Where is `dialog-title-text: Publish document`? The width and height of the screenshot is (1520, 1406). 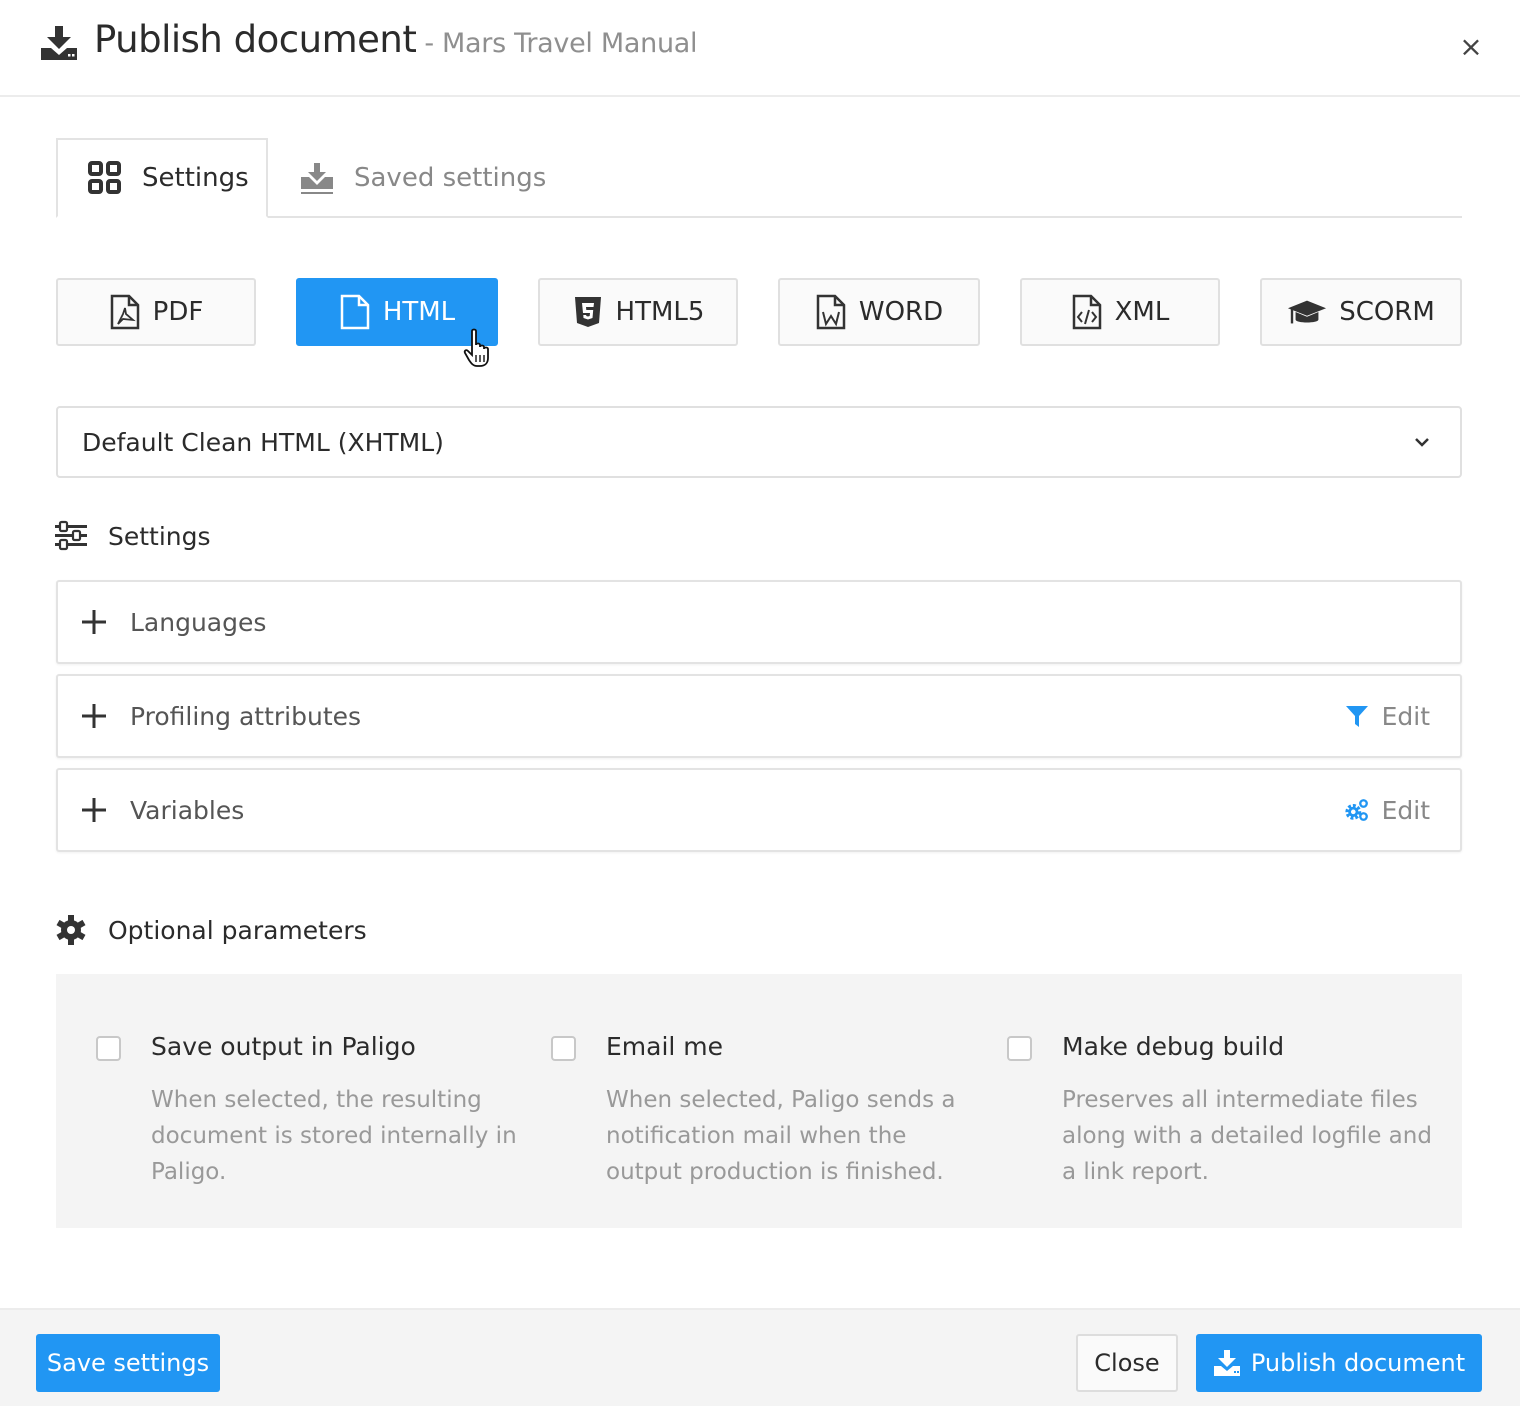 dialog-title-text: Publish document is located at coordinates (255, 39).